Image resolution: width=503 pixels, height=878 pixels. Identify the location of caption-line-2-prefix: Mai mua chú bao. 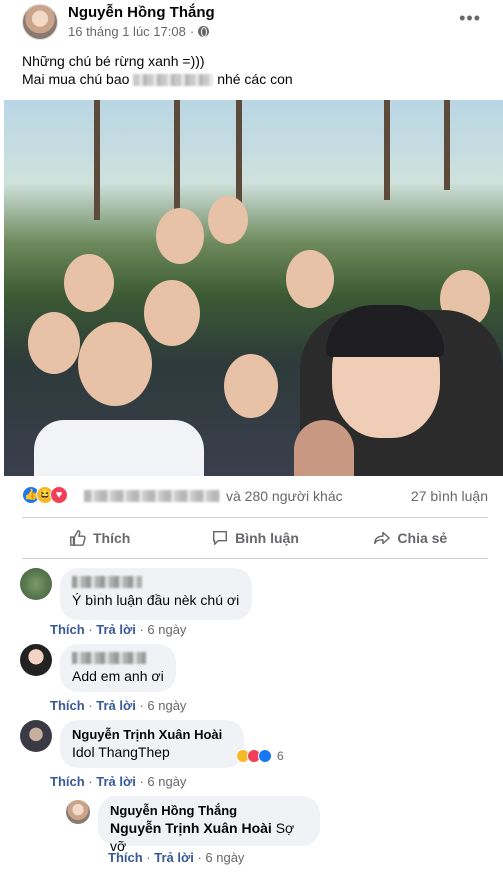
(76, 79).